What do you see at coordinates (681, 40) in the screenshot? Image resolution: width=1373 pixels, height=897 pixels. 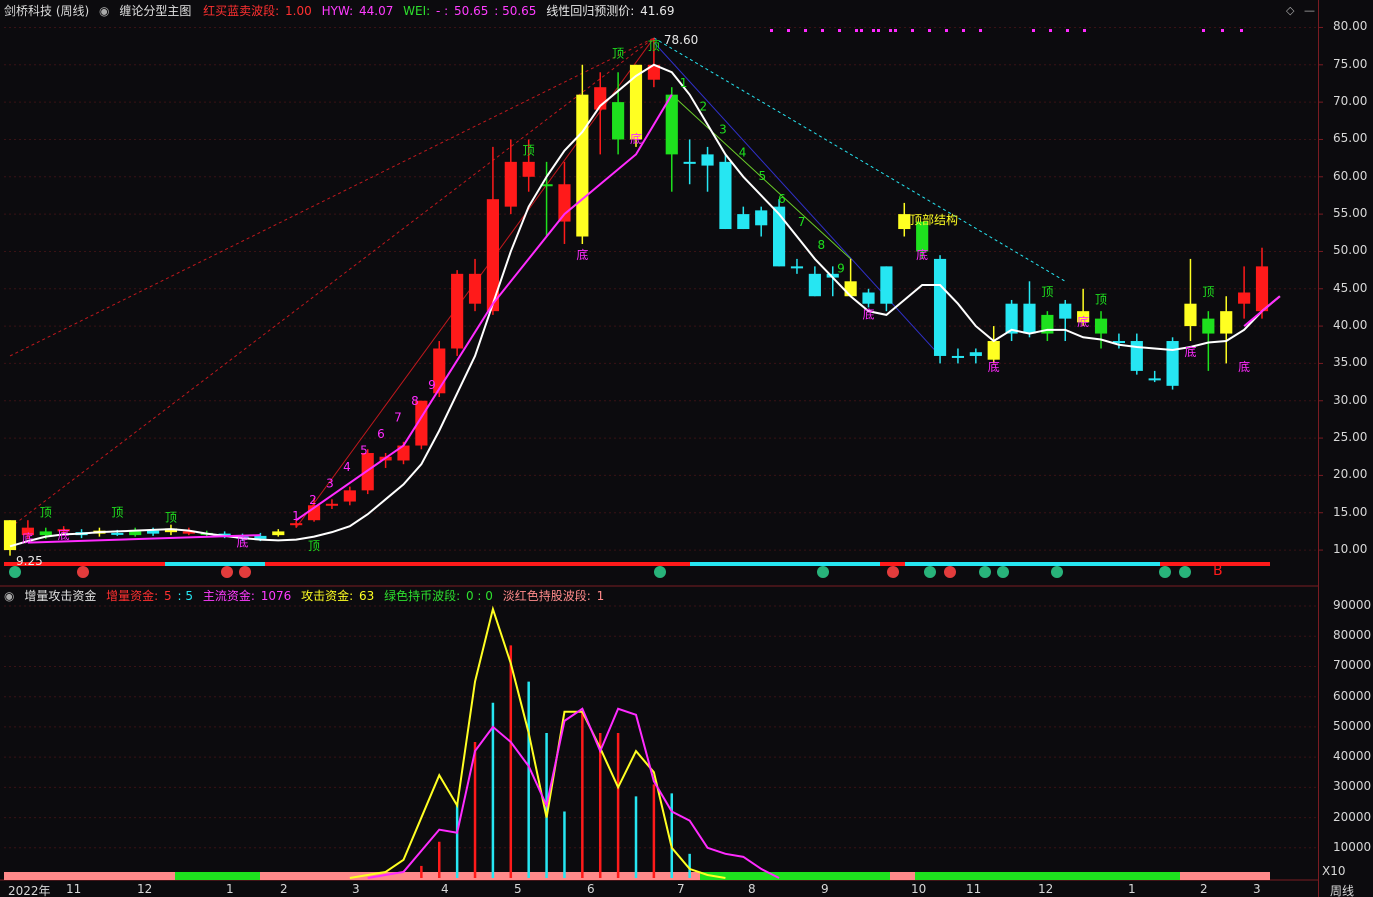 I see `high-price-label: 78.60` at bounding box center [681, 40].